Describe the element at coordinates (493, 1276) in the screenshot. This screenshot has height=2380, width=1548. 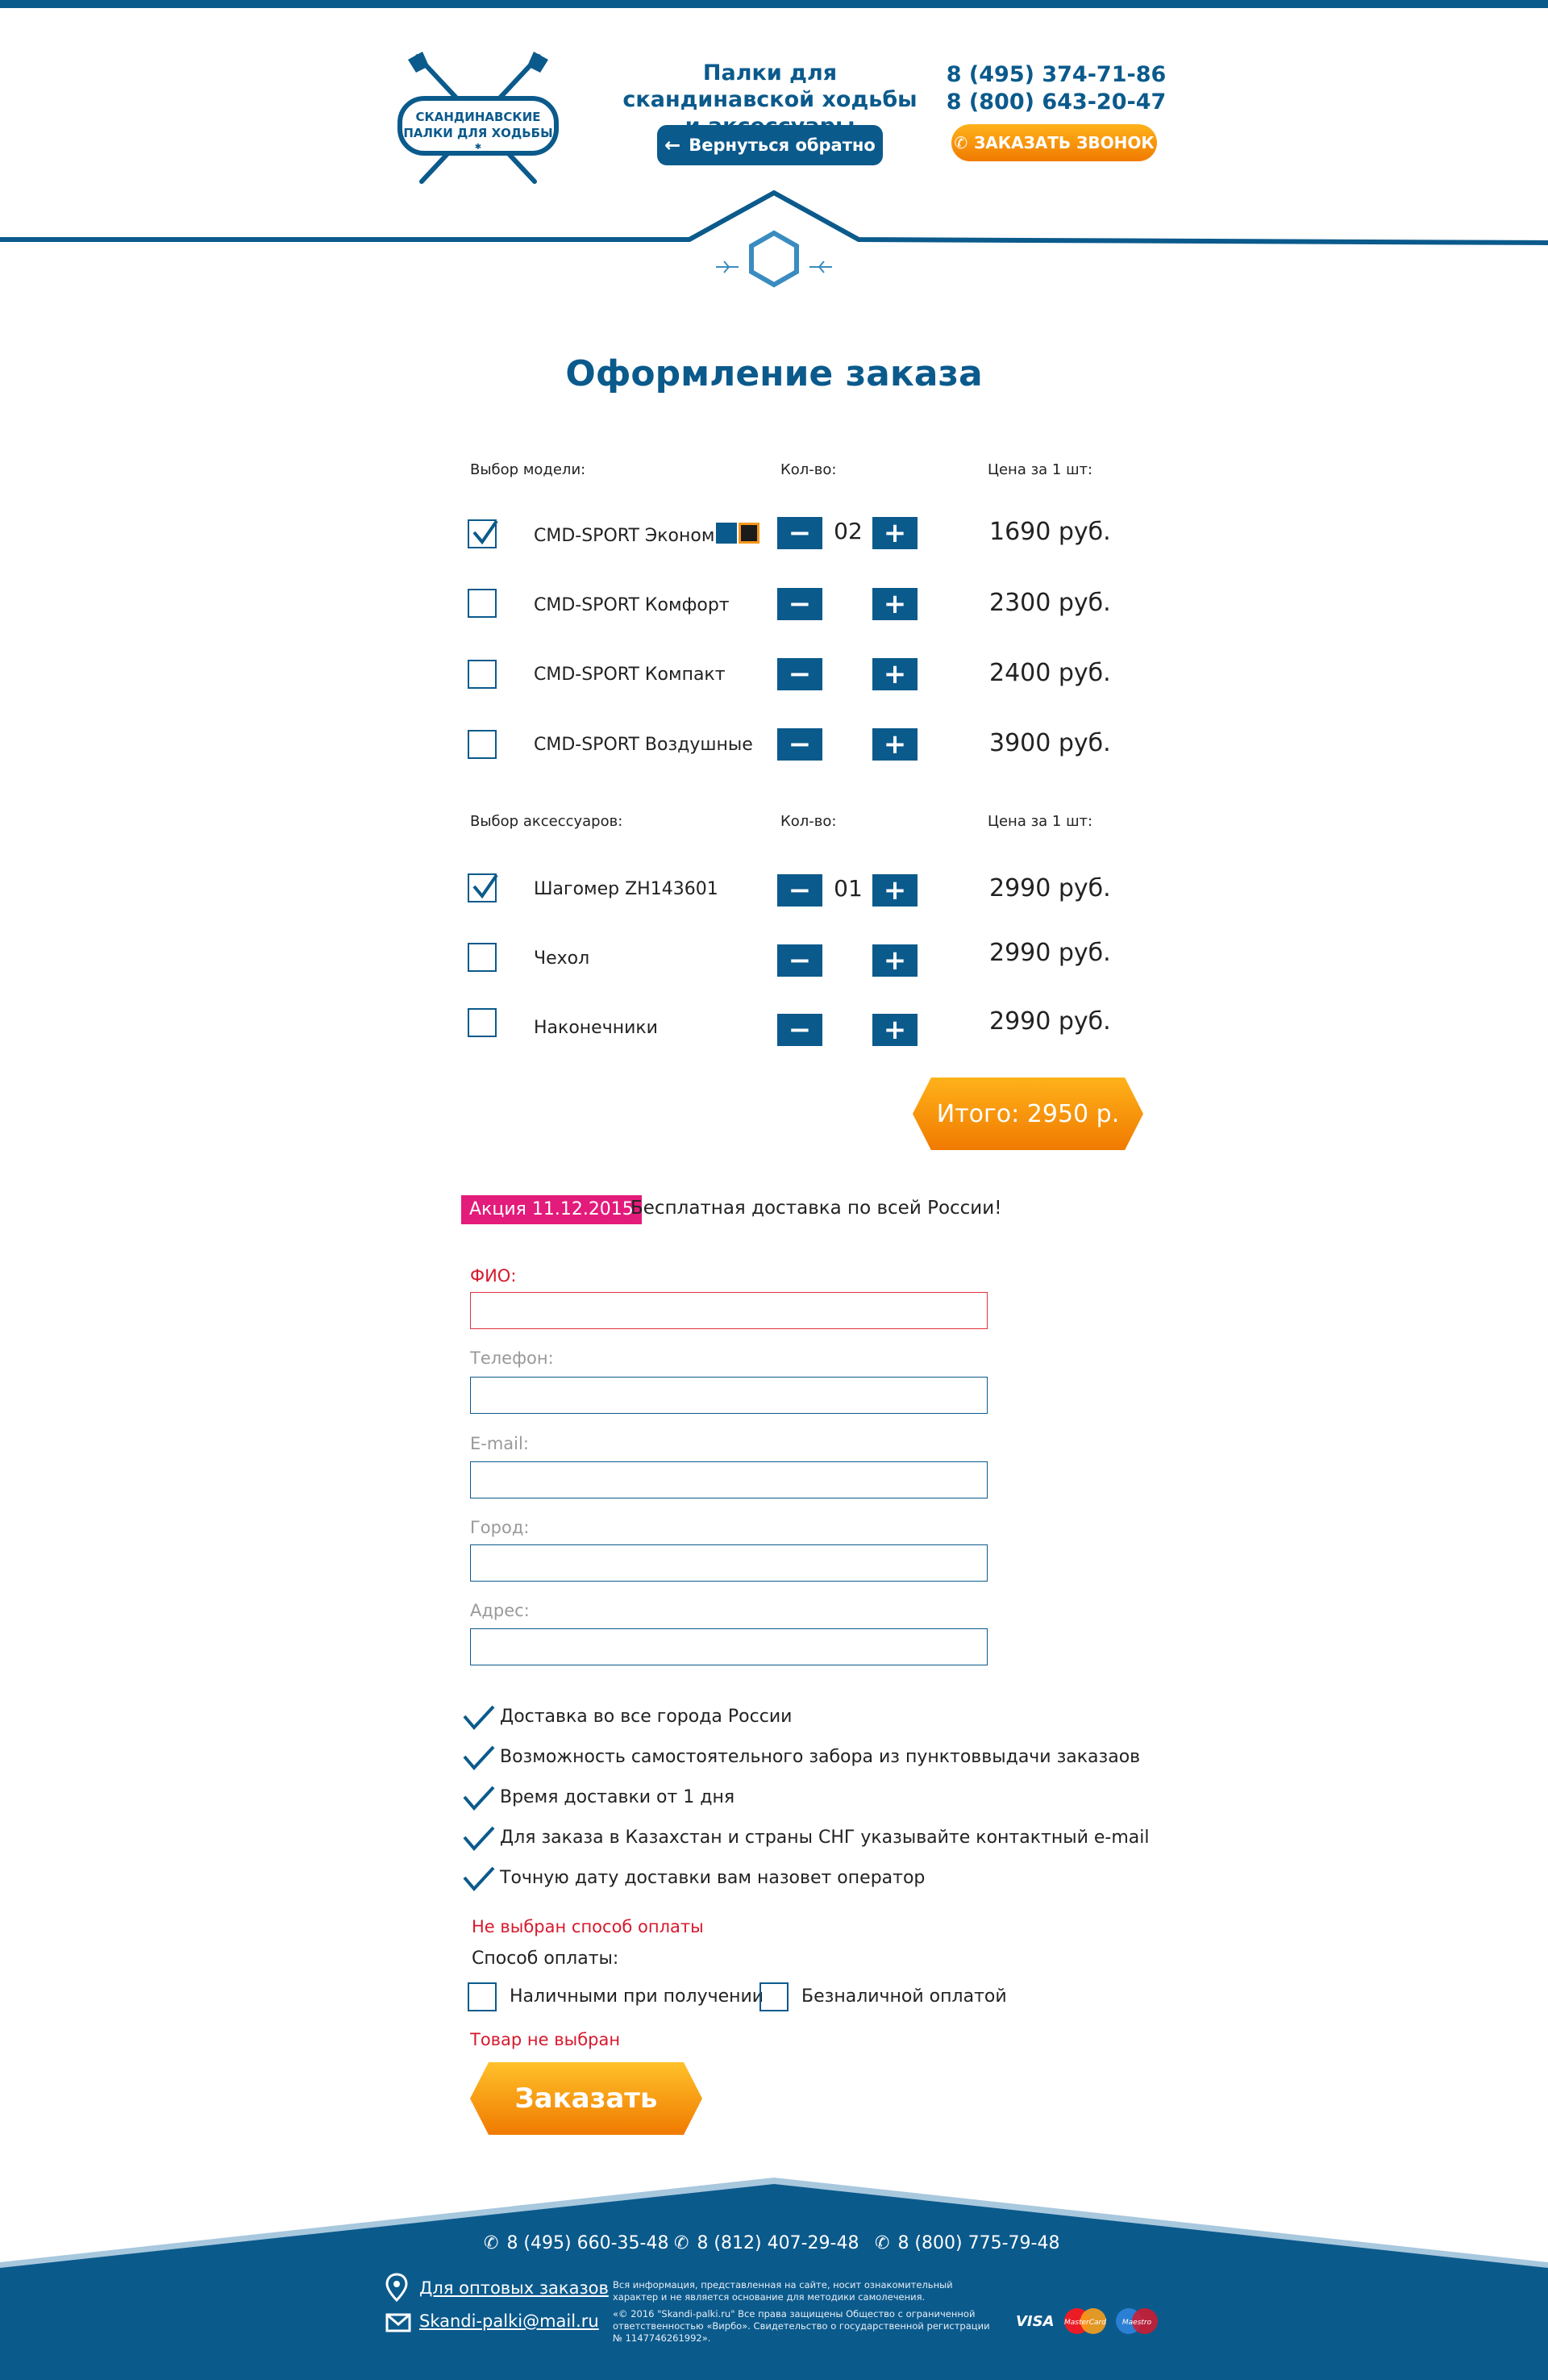
I see `fio-label: ФИО:` at that location.